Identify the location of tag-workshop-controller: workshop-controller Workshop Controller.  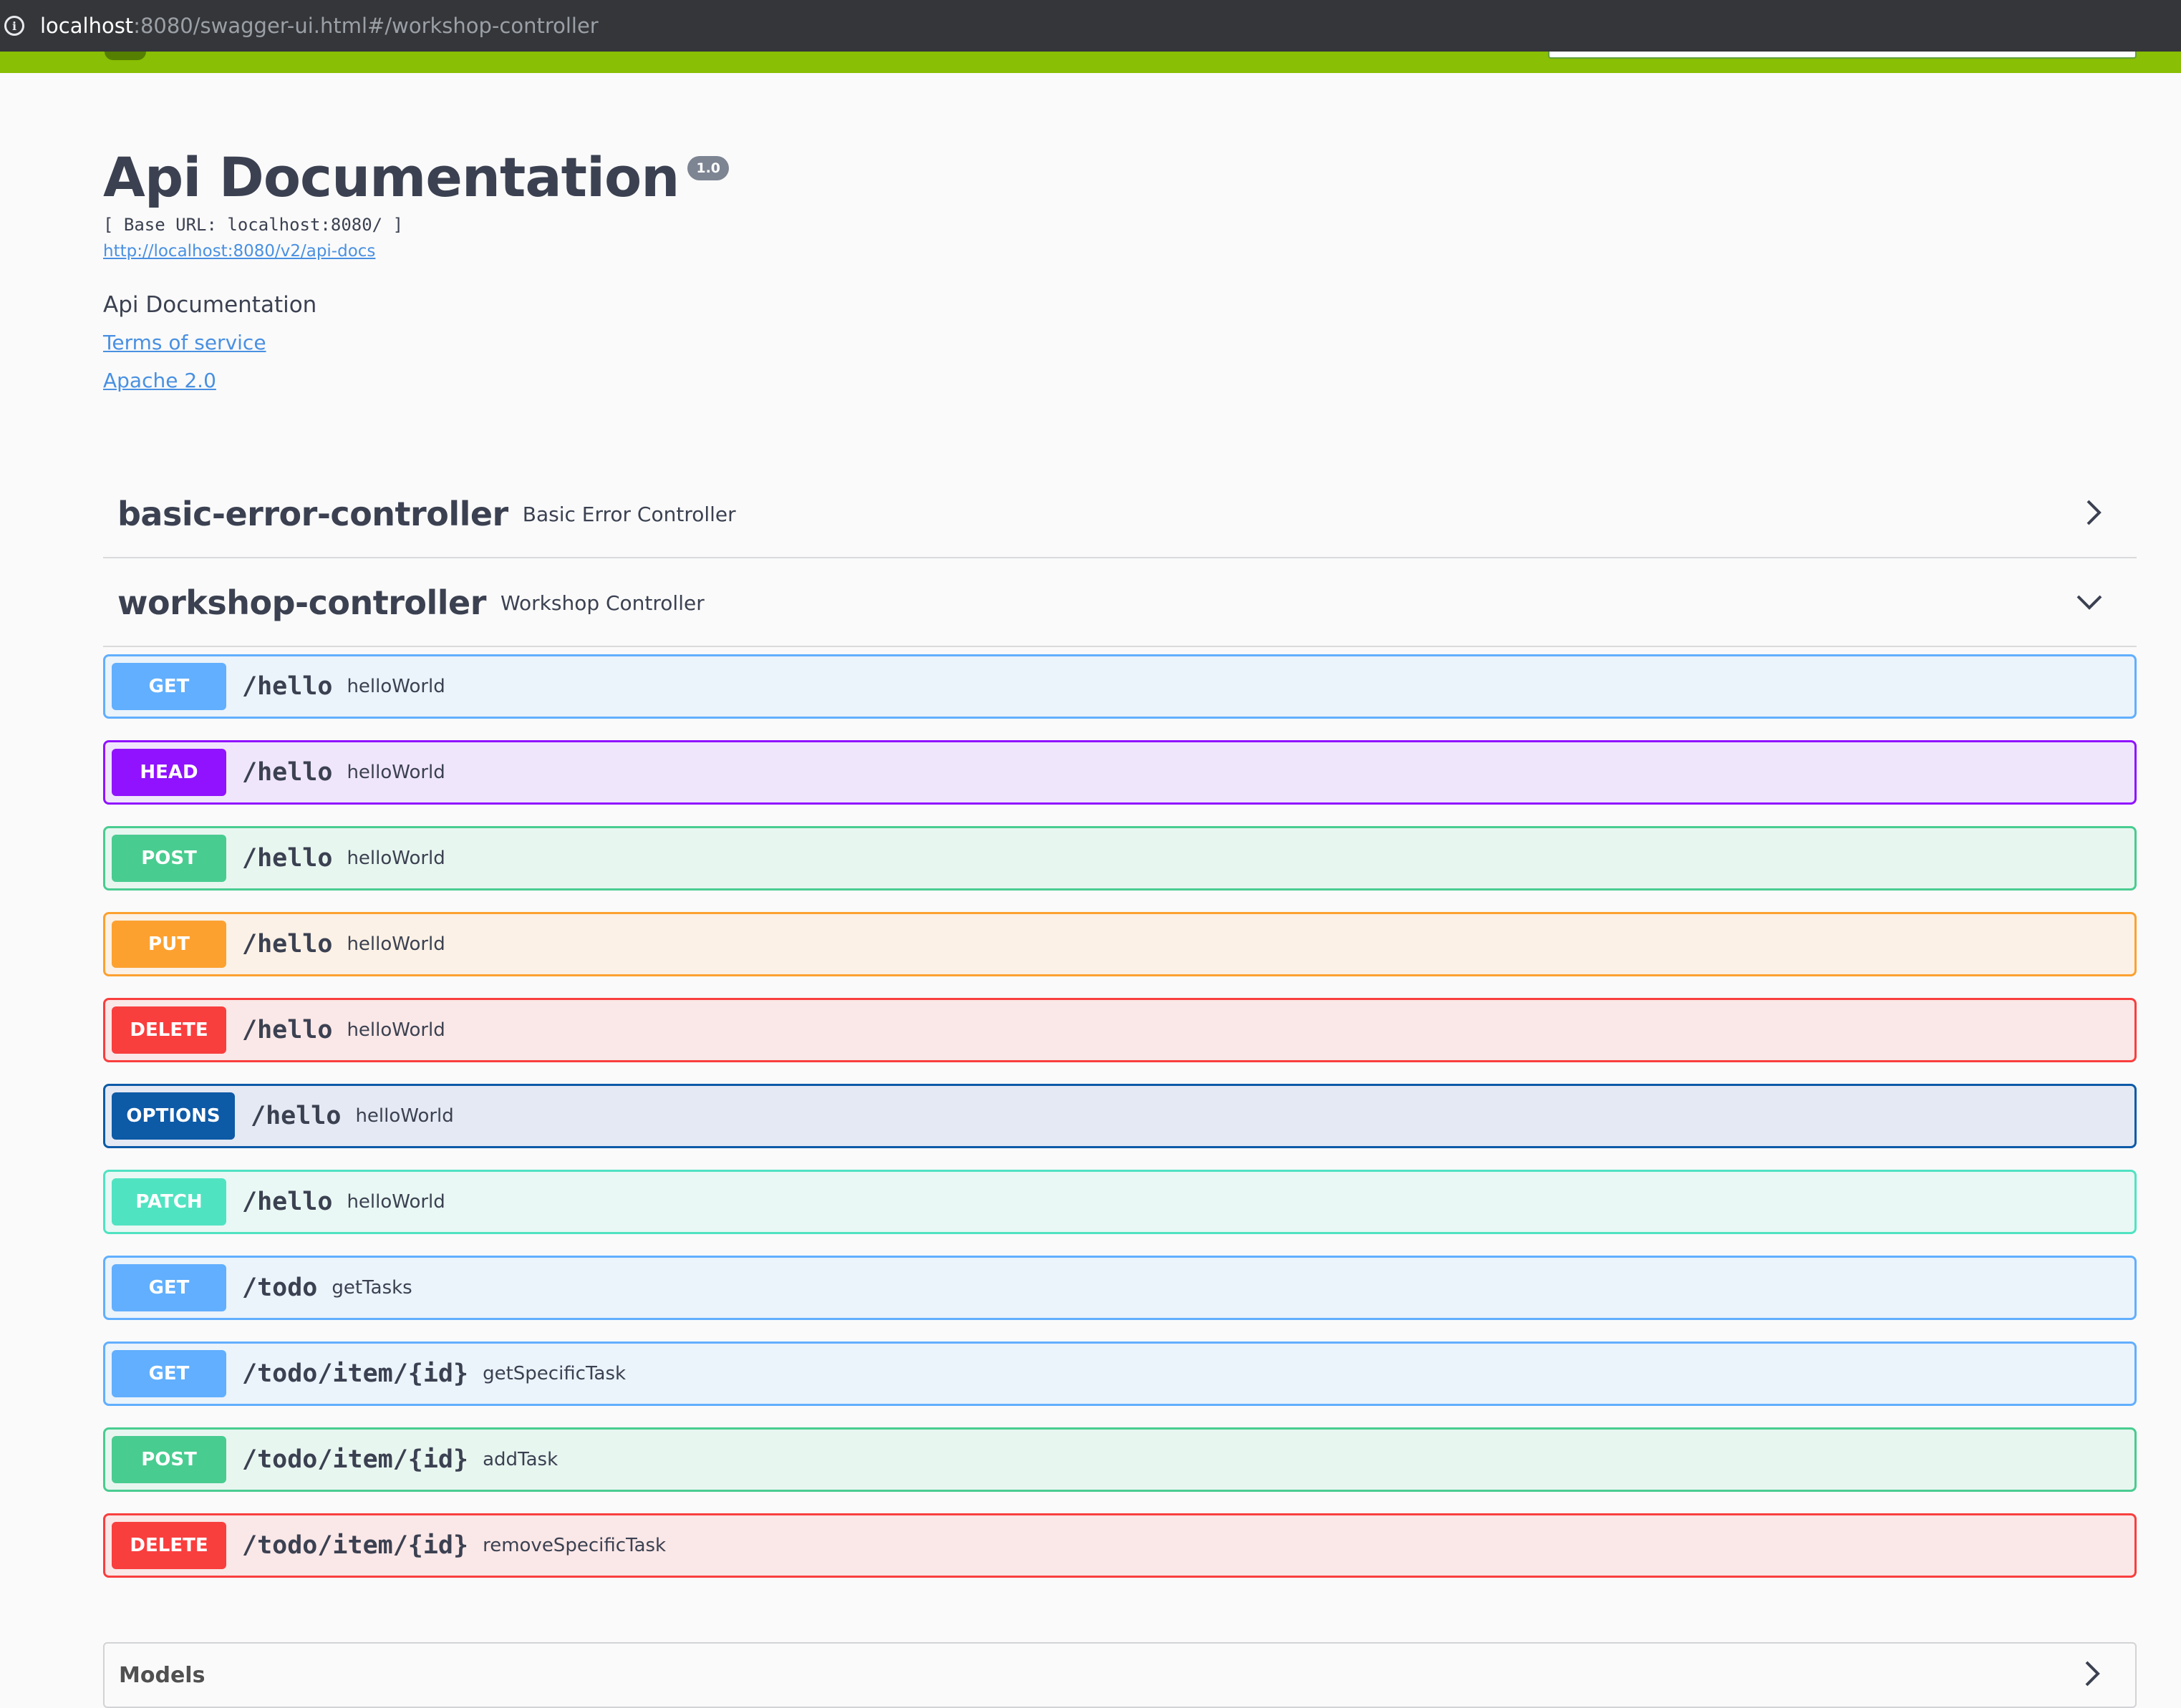
(1120, 603).